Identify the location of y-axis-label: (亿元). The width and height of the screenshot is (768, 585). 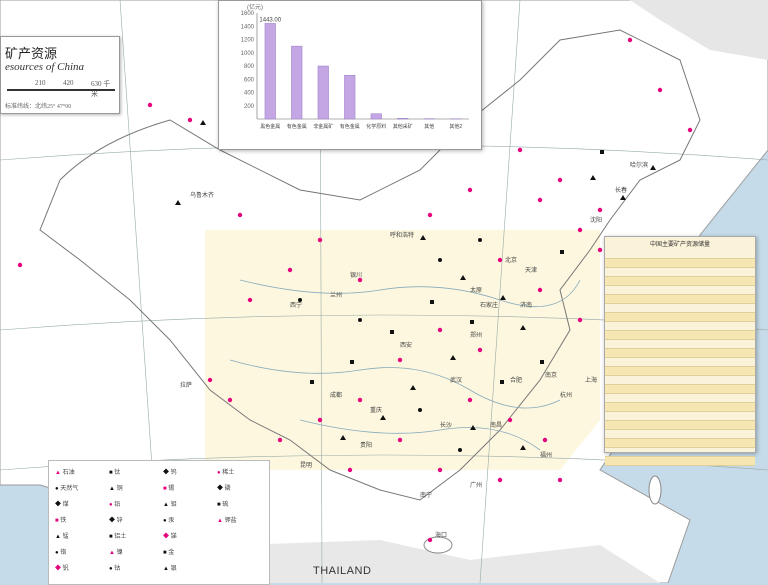
(255, 7).